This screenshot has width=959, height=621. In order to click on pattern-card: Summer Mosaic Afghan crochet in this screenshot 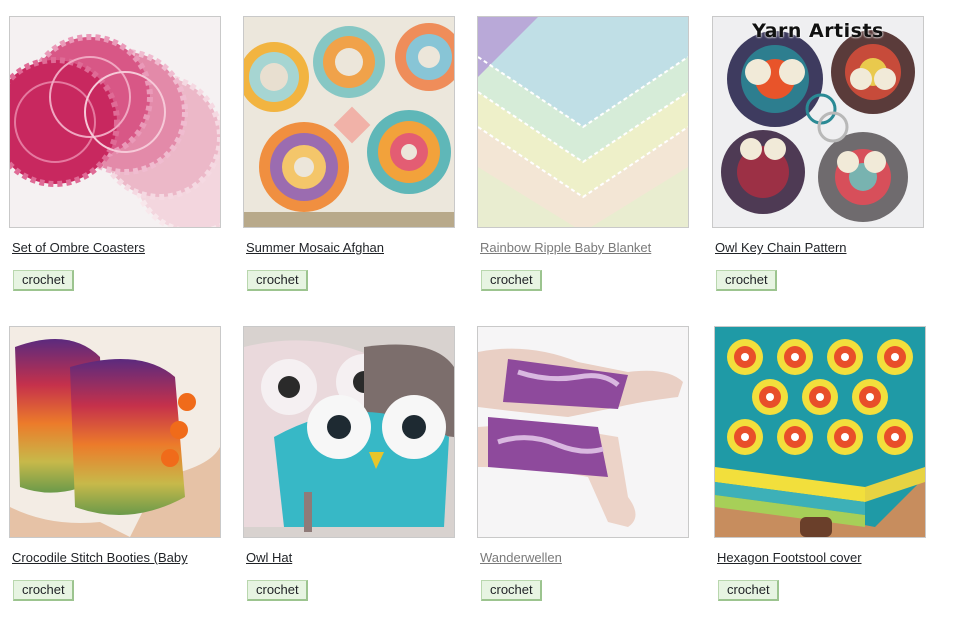, I will do `click(350, 153)`.